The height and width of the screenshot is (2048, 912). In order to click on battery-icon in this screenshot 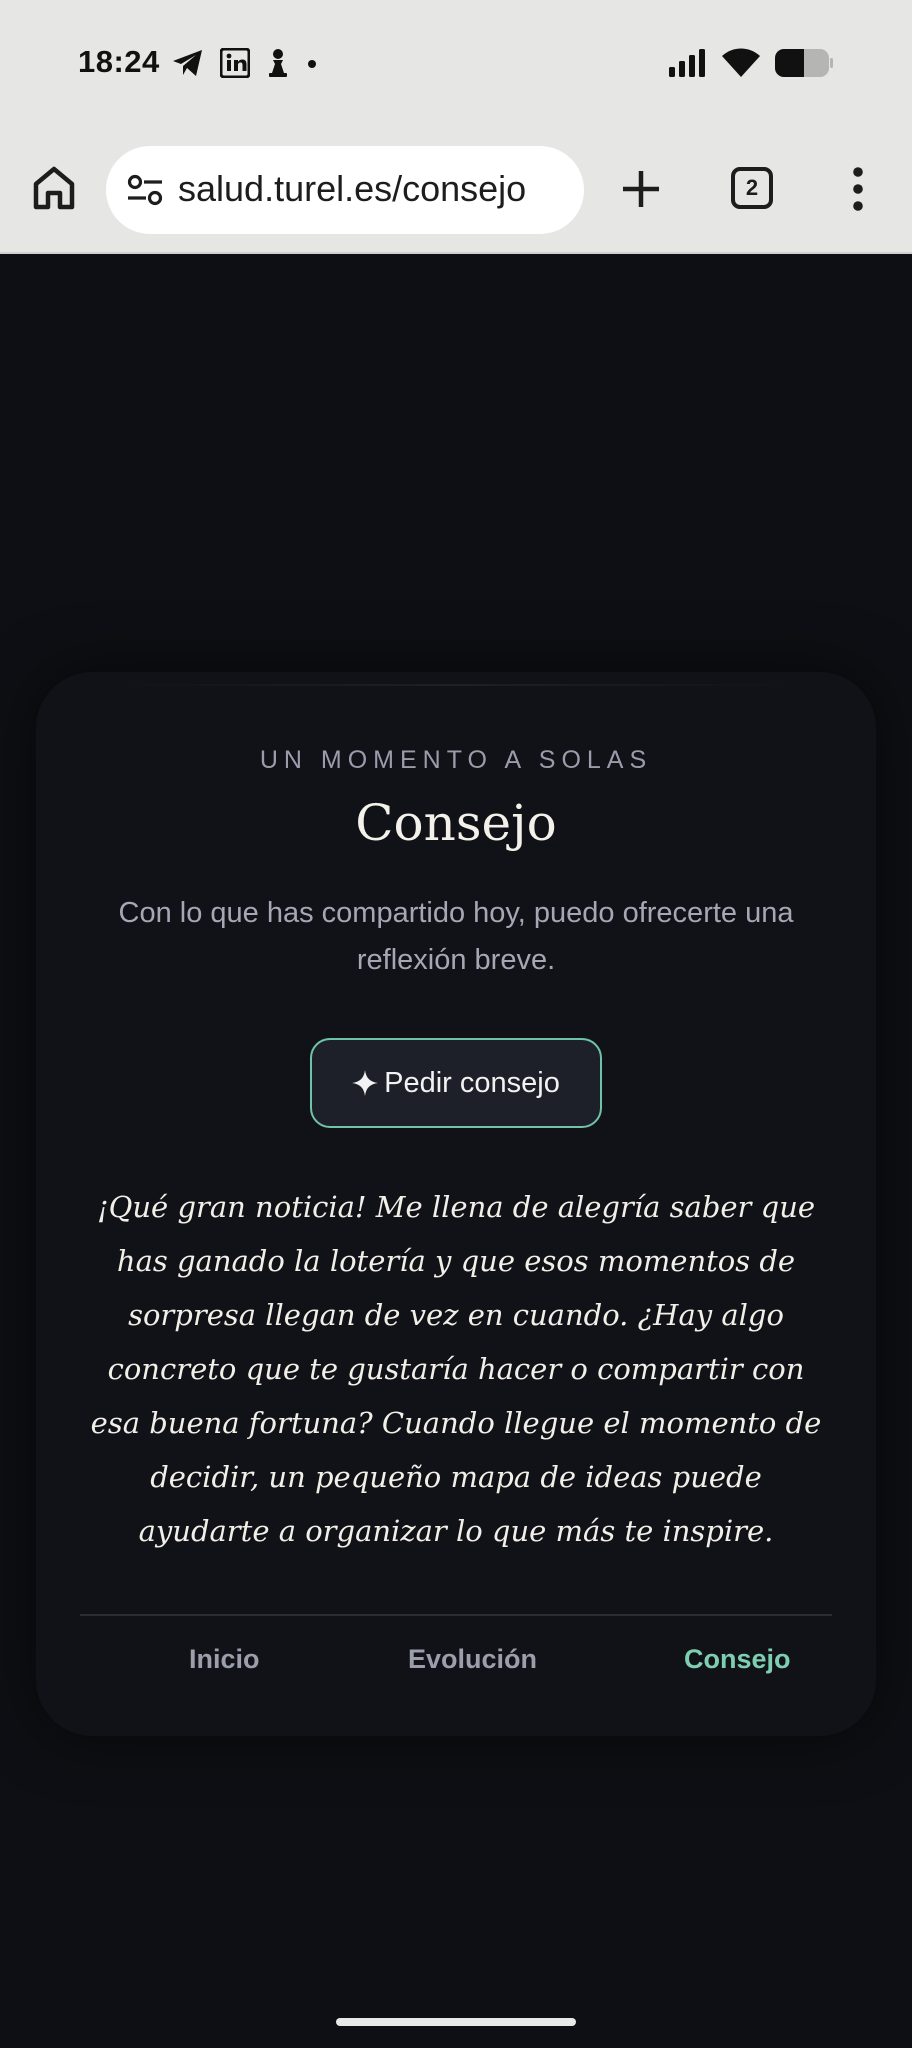, I will do `click(804, 65)`.